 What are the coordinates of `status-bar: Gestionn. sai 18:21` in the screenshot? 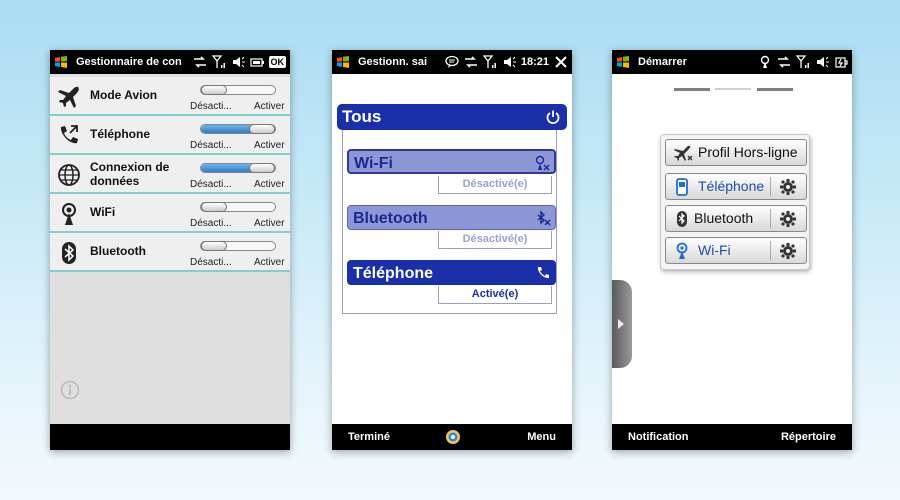 It's located at (452, 62).